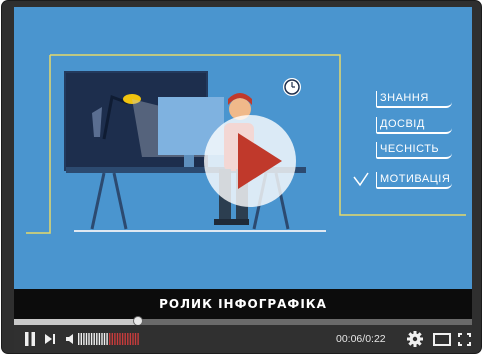 This screenshot has height=356, width=486. Describe the element at coordinates (414, 150) in the screenshot. I see `word-chesnist: ЧЕСНІСТЬ` at that location.